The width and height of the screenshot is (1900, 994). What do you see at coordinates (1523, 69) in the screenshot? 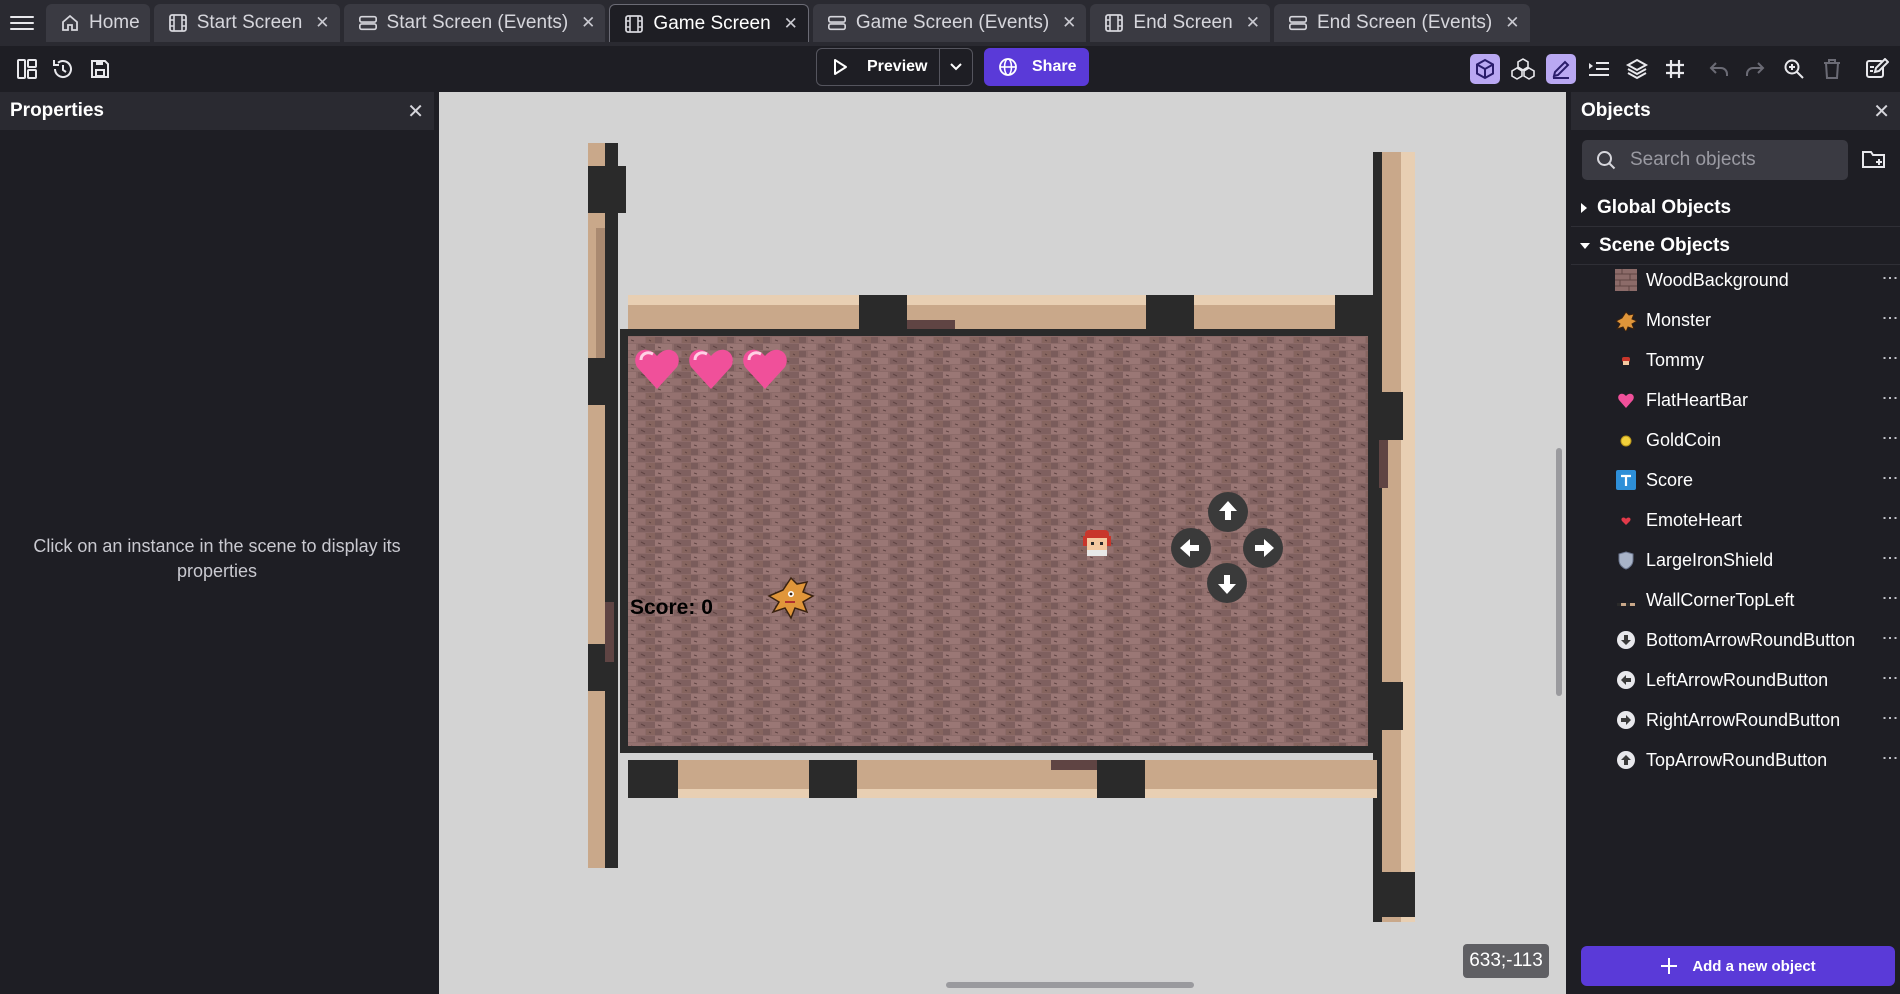
I see `objects-group-icon` at bounding box center [1523, 69].